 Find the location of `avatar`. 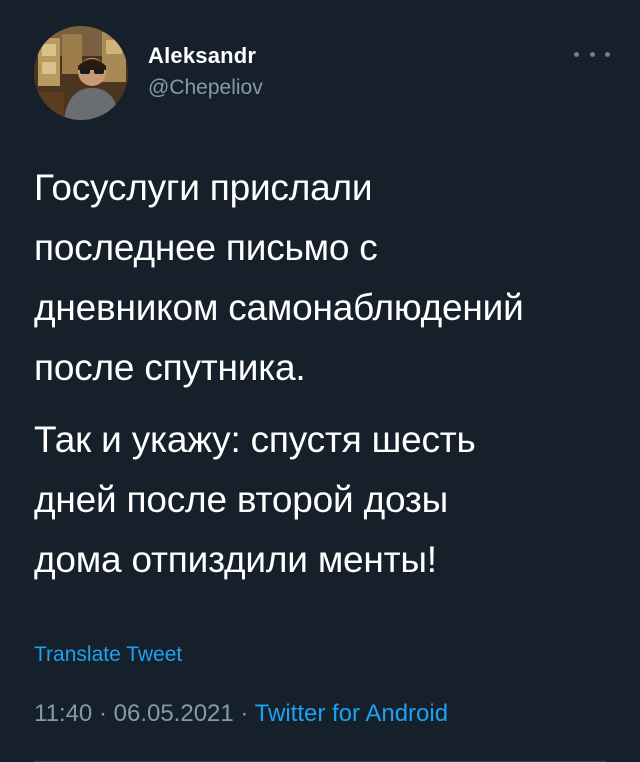

avatar is located at coordinates (81, 73).